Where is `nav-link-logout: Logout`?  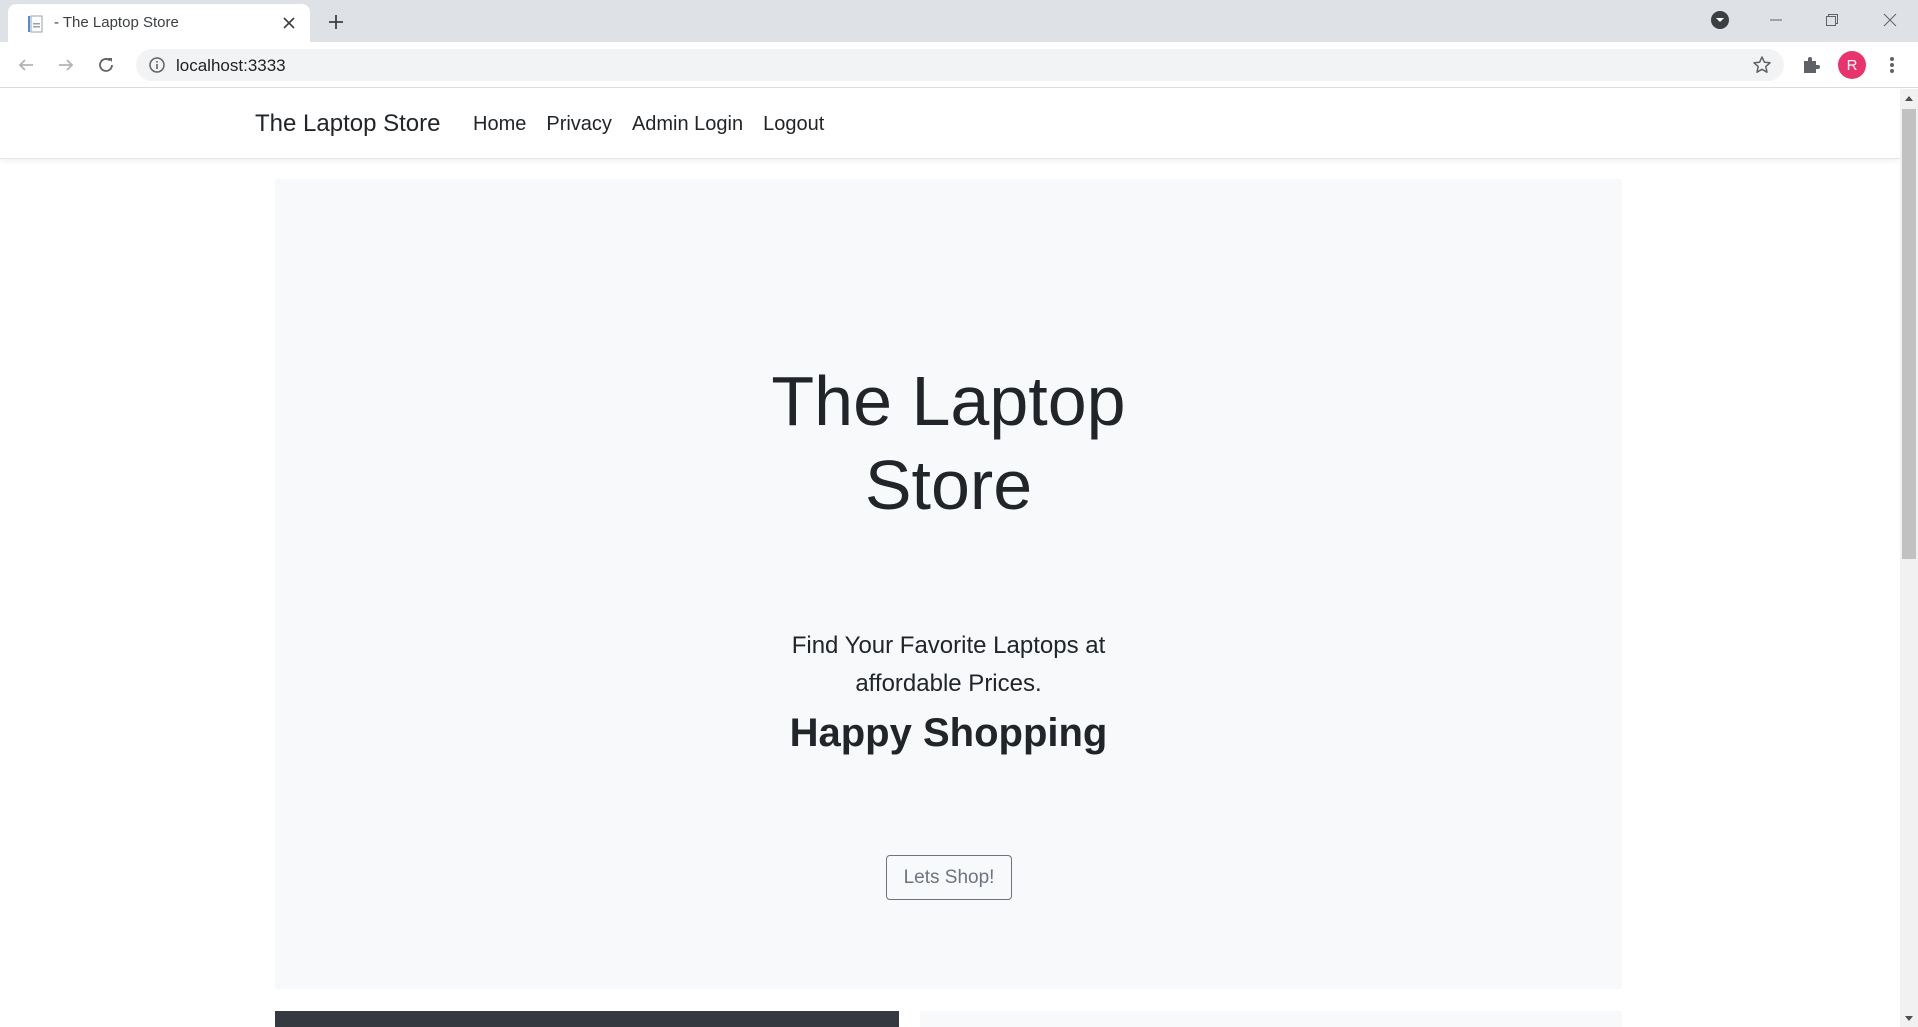 nav-link-logout: Logout is located at coordinates (793, 124).